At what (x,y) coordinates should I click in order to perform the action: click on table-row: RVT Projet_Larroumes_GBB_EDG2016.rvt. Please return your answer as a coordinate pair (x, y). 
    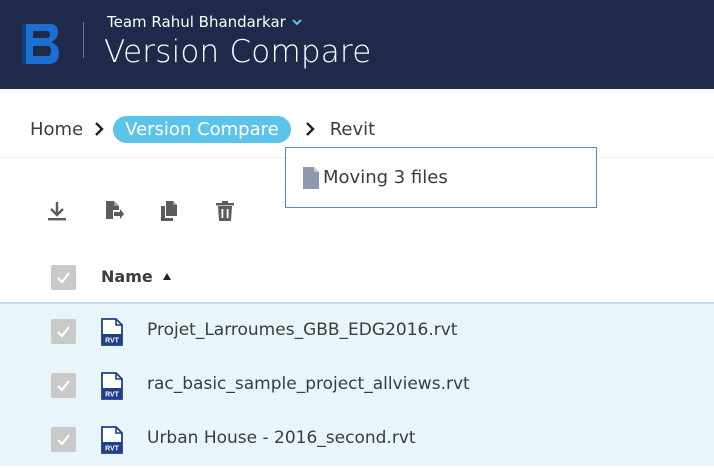
    Looking at the image, I should click on (357, 331).